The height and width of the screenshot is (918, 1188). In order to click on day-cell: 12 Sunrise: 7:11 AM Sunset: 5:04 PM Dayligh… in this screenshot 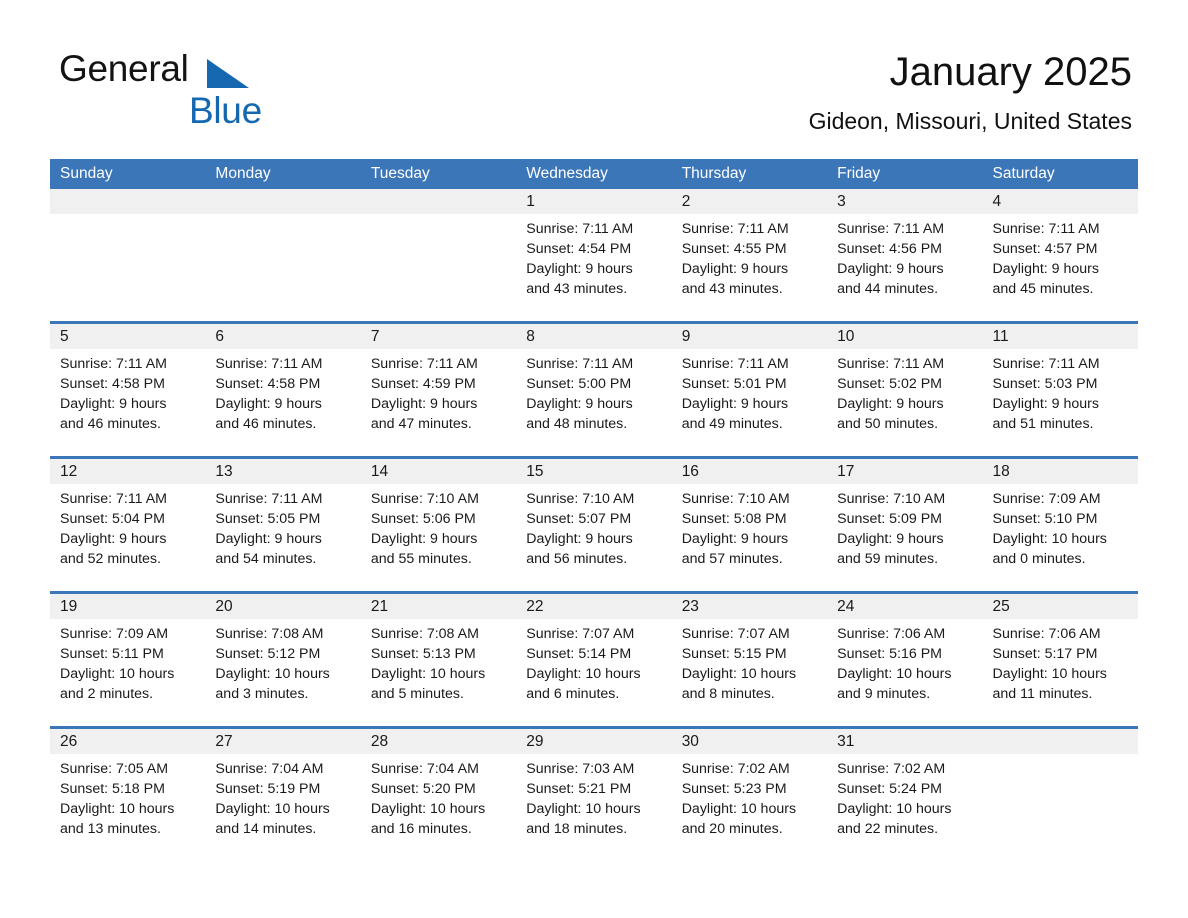, I will do `click(128, 525)`.